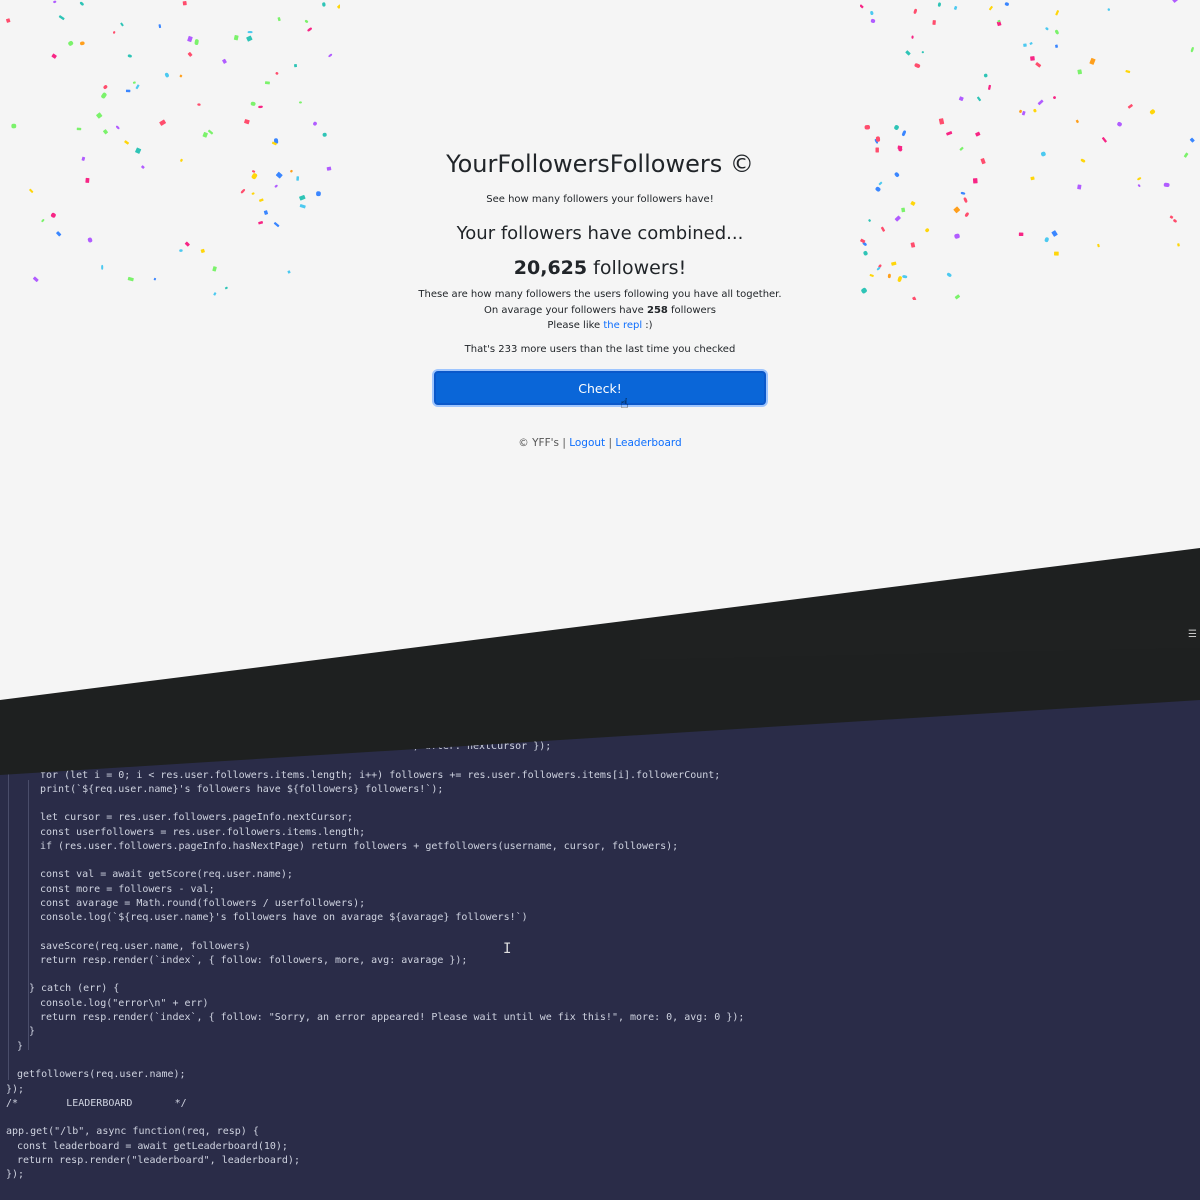  I want to click on hand-cursor-icon: ☝, so click(624, 404).